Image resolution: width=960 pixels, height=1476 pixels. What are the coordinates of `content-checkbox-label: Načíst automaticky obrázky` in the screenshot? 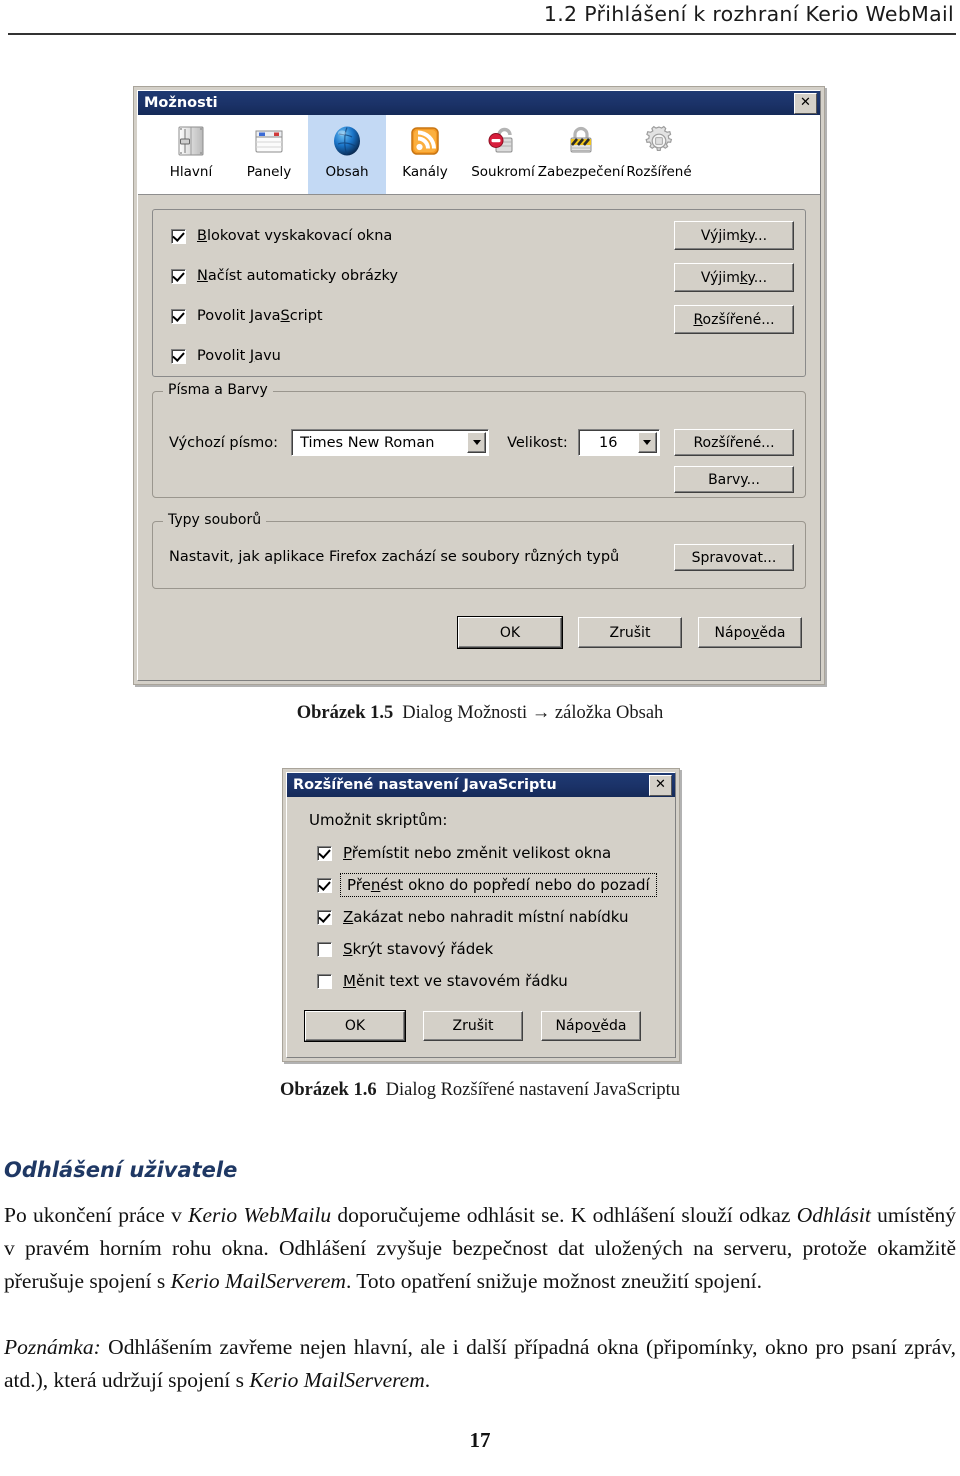 It's located at (297, 276).